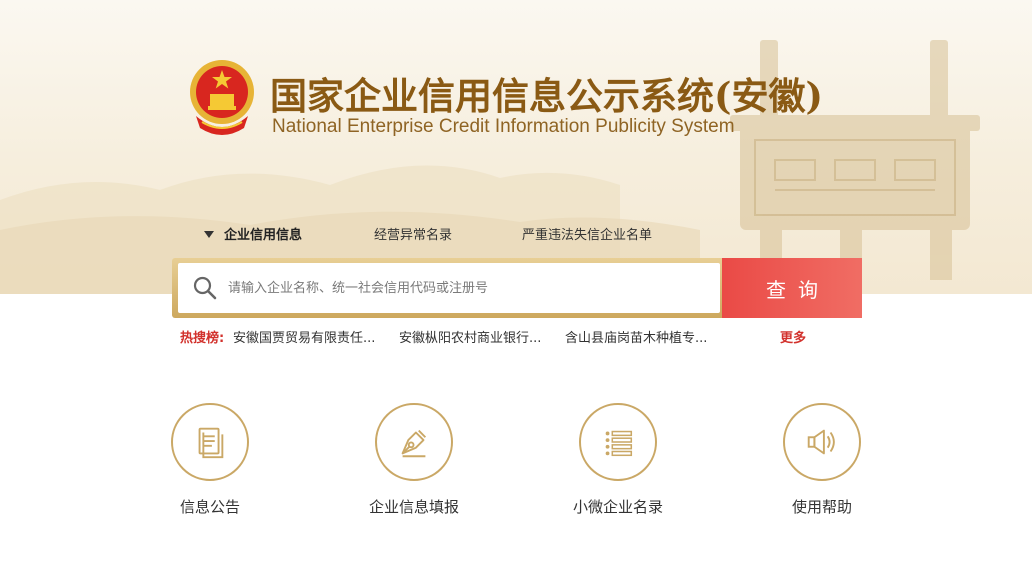 The height and width of the screenshot is (585, 1032). I want to click on feature-label: 小微企业名录, so click(617, 507).